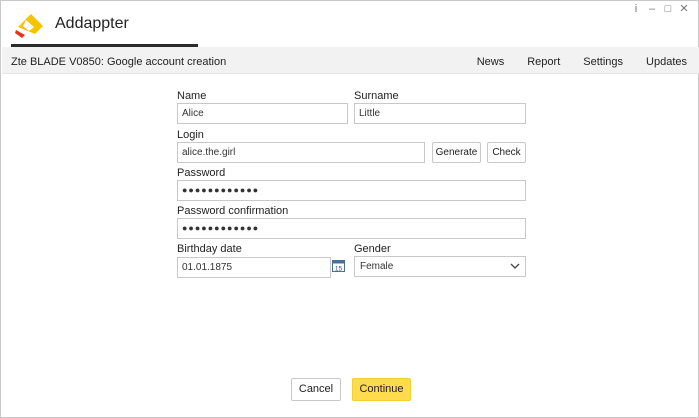 The height and width of the screenshot is (418, 699). I want to click on password-confirmation-field: ●●●●●●●●●●●●, so click(351, 228).